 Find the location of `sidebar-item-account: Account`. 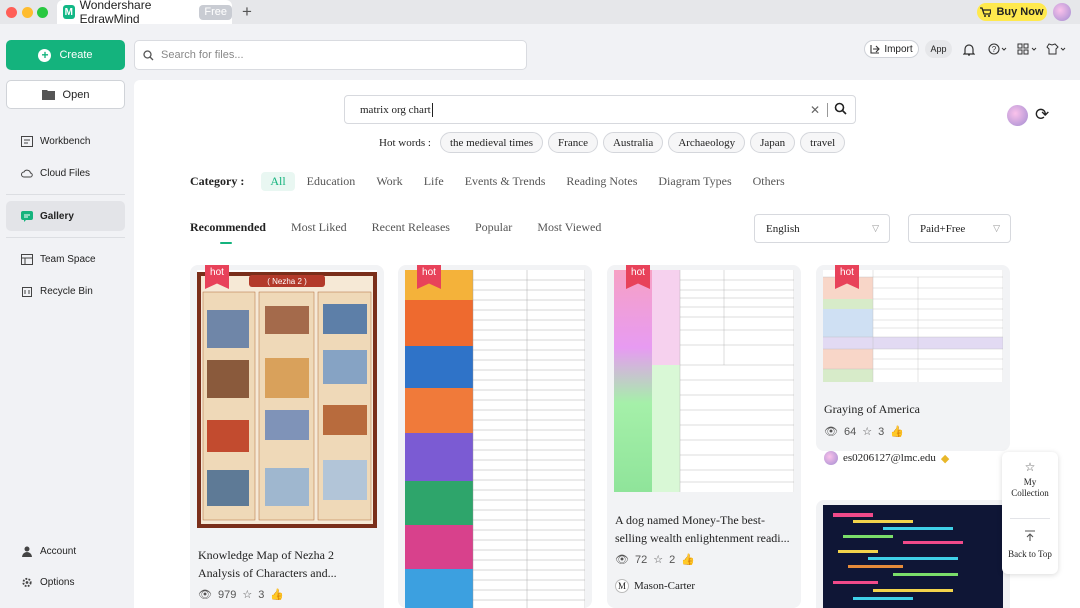

sidebar-item-account: Account is located at coordinates (65, 551).